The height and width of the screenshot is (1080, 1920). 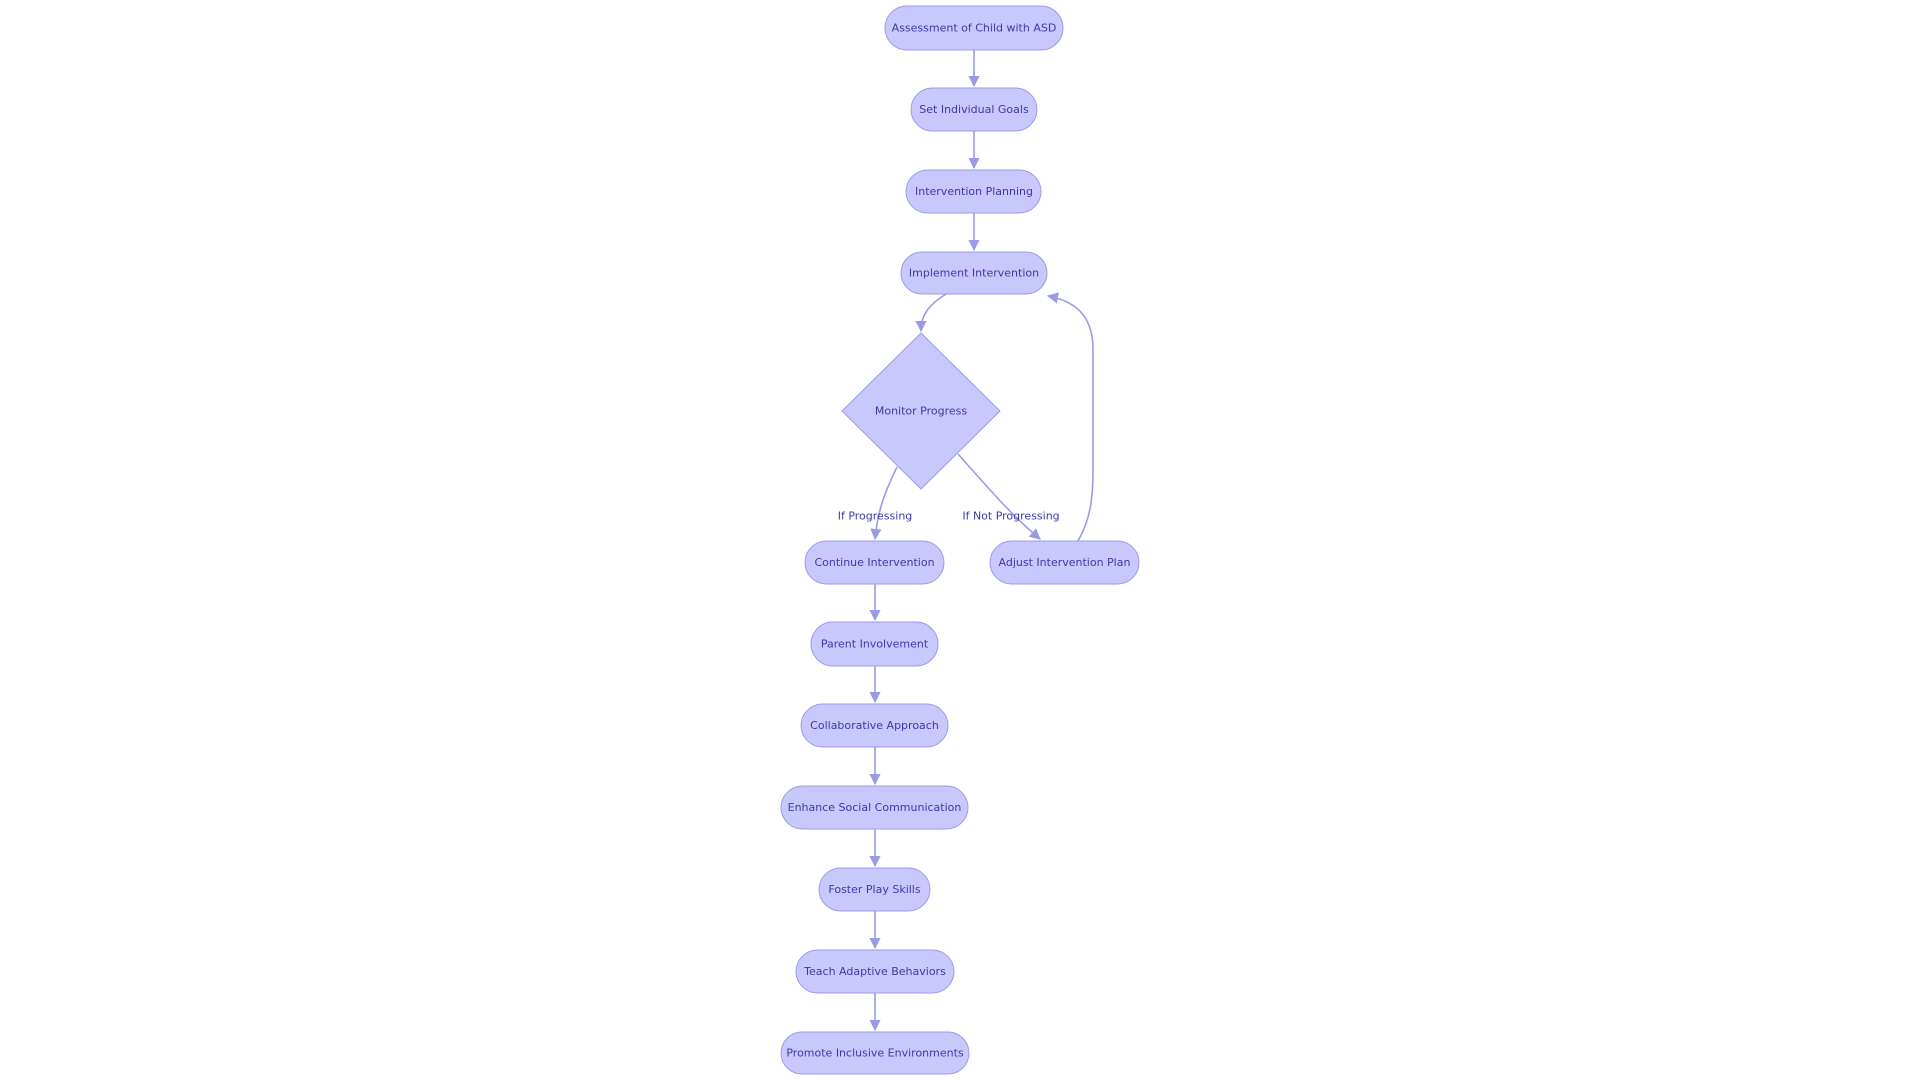 I want to click on edge-label-if-progressing: If Progressing, so click(x=875, y=516).